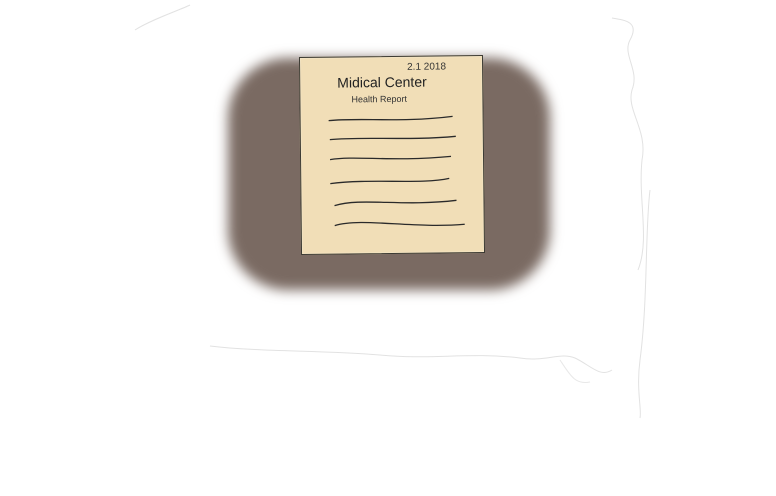 This screenshot has height=496, width=776. What do you see at coordinates (396, 171) in the screenshot?
I see `handwritten-lines` at bounding box center [396, 171].